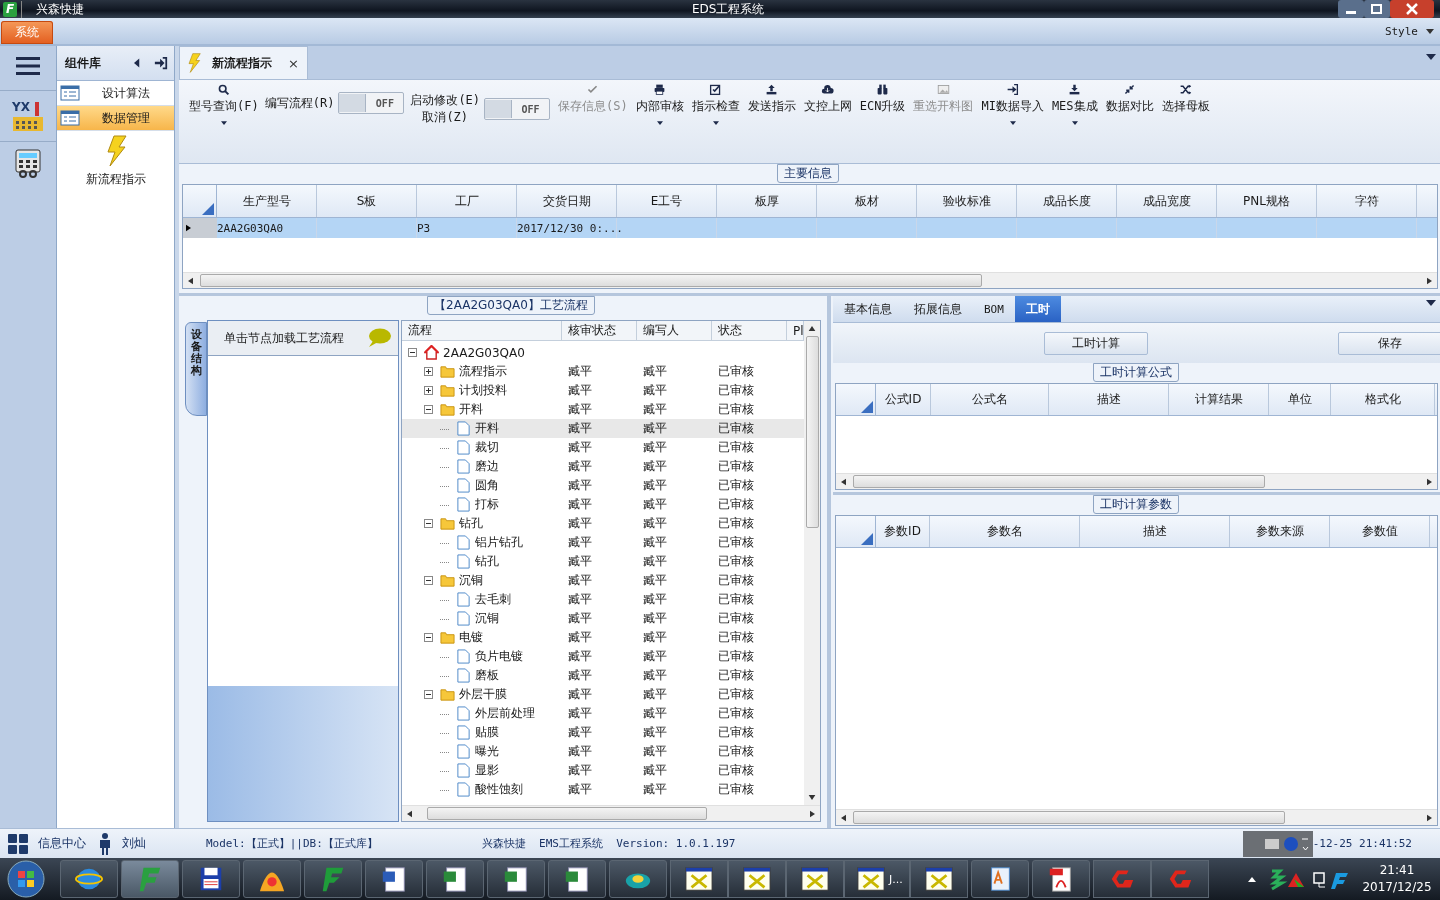  Describe the element at coordinates (715, 106) in the screenshot. I see `toolbar-button: 指示检查` at that location.